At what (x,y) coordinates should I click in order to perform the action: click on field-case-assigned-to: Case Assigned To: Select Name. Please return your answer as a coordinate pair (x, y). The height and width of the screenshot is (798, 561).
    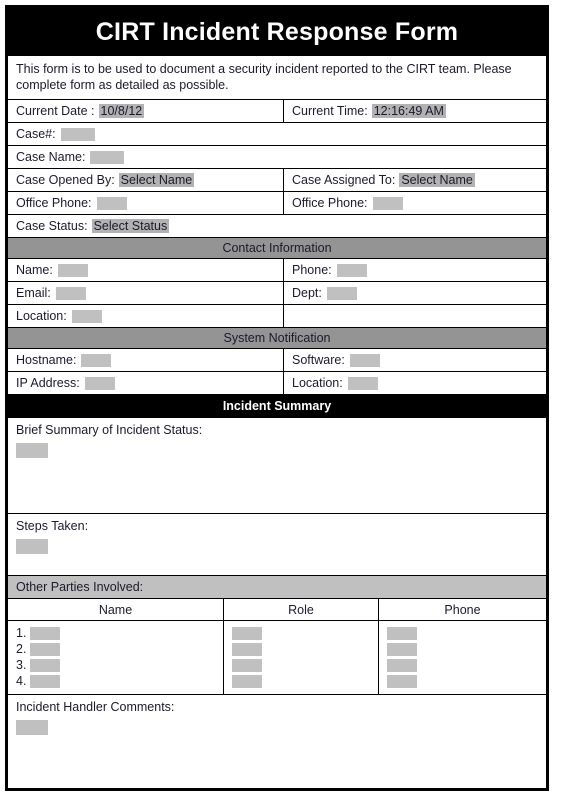
    Looking at the image, I should click on (415, 180).